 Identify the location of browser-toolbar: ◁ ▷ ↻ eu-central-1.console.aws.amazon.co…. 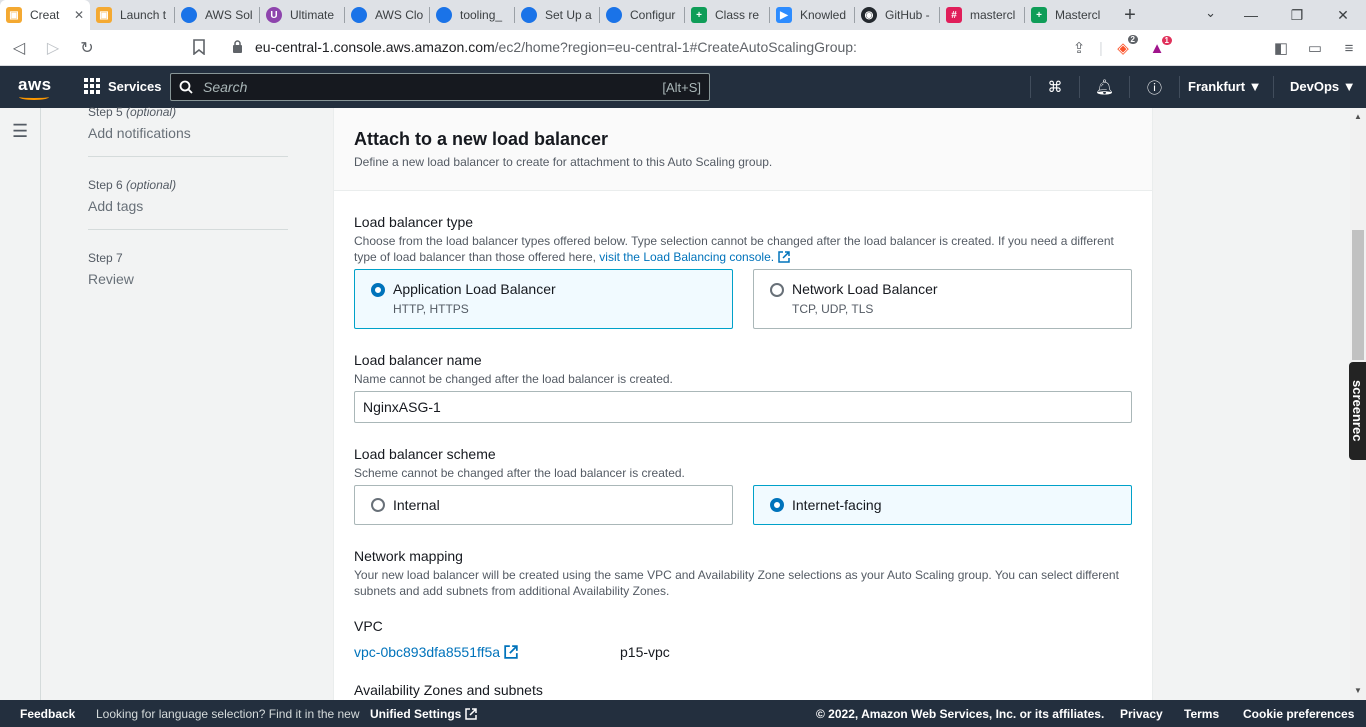
(683, 48).